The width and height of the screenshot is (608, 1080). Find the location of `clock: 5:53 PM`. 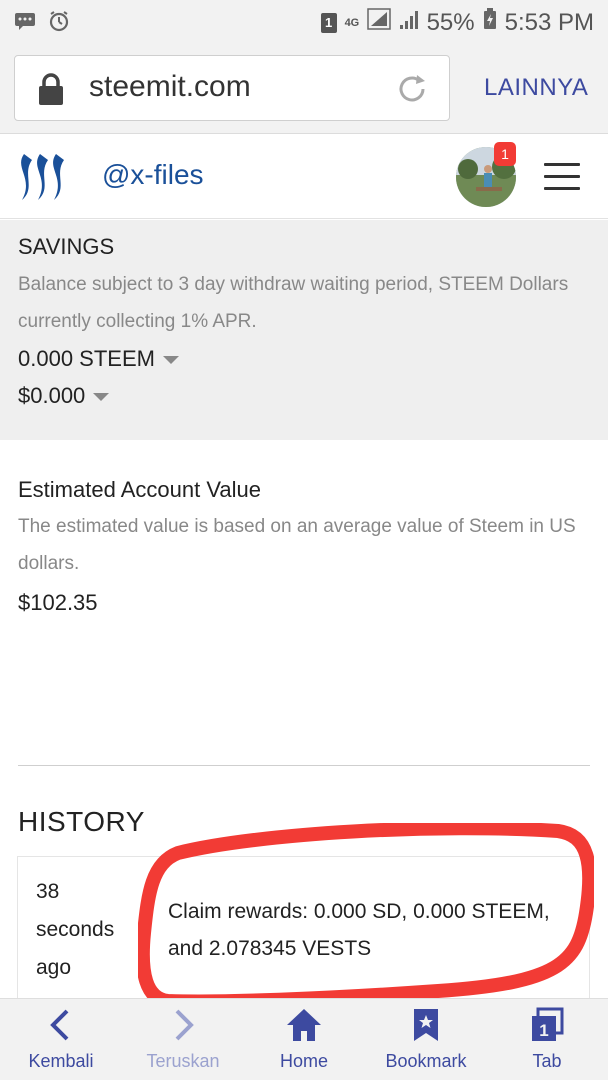

clock: 5:53 PM is located at coordinates (549, 22).